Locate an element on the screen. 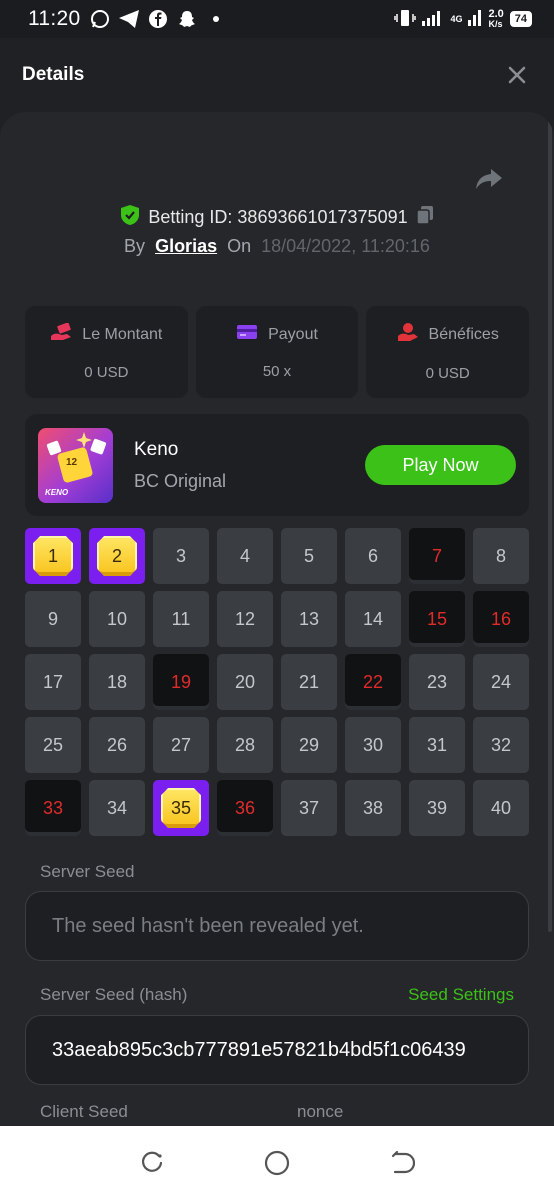 The width and height of the screenshot is (554, 1200). keno-cell: 33 is located at coordinates (53, 808).